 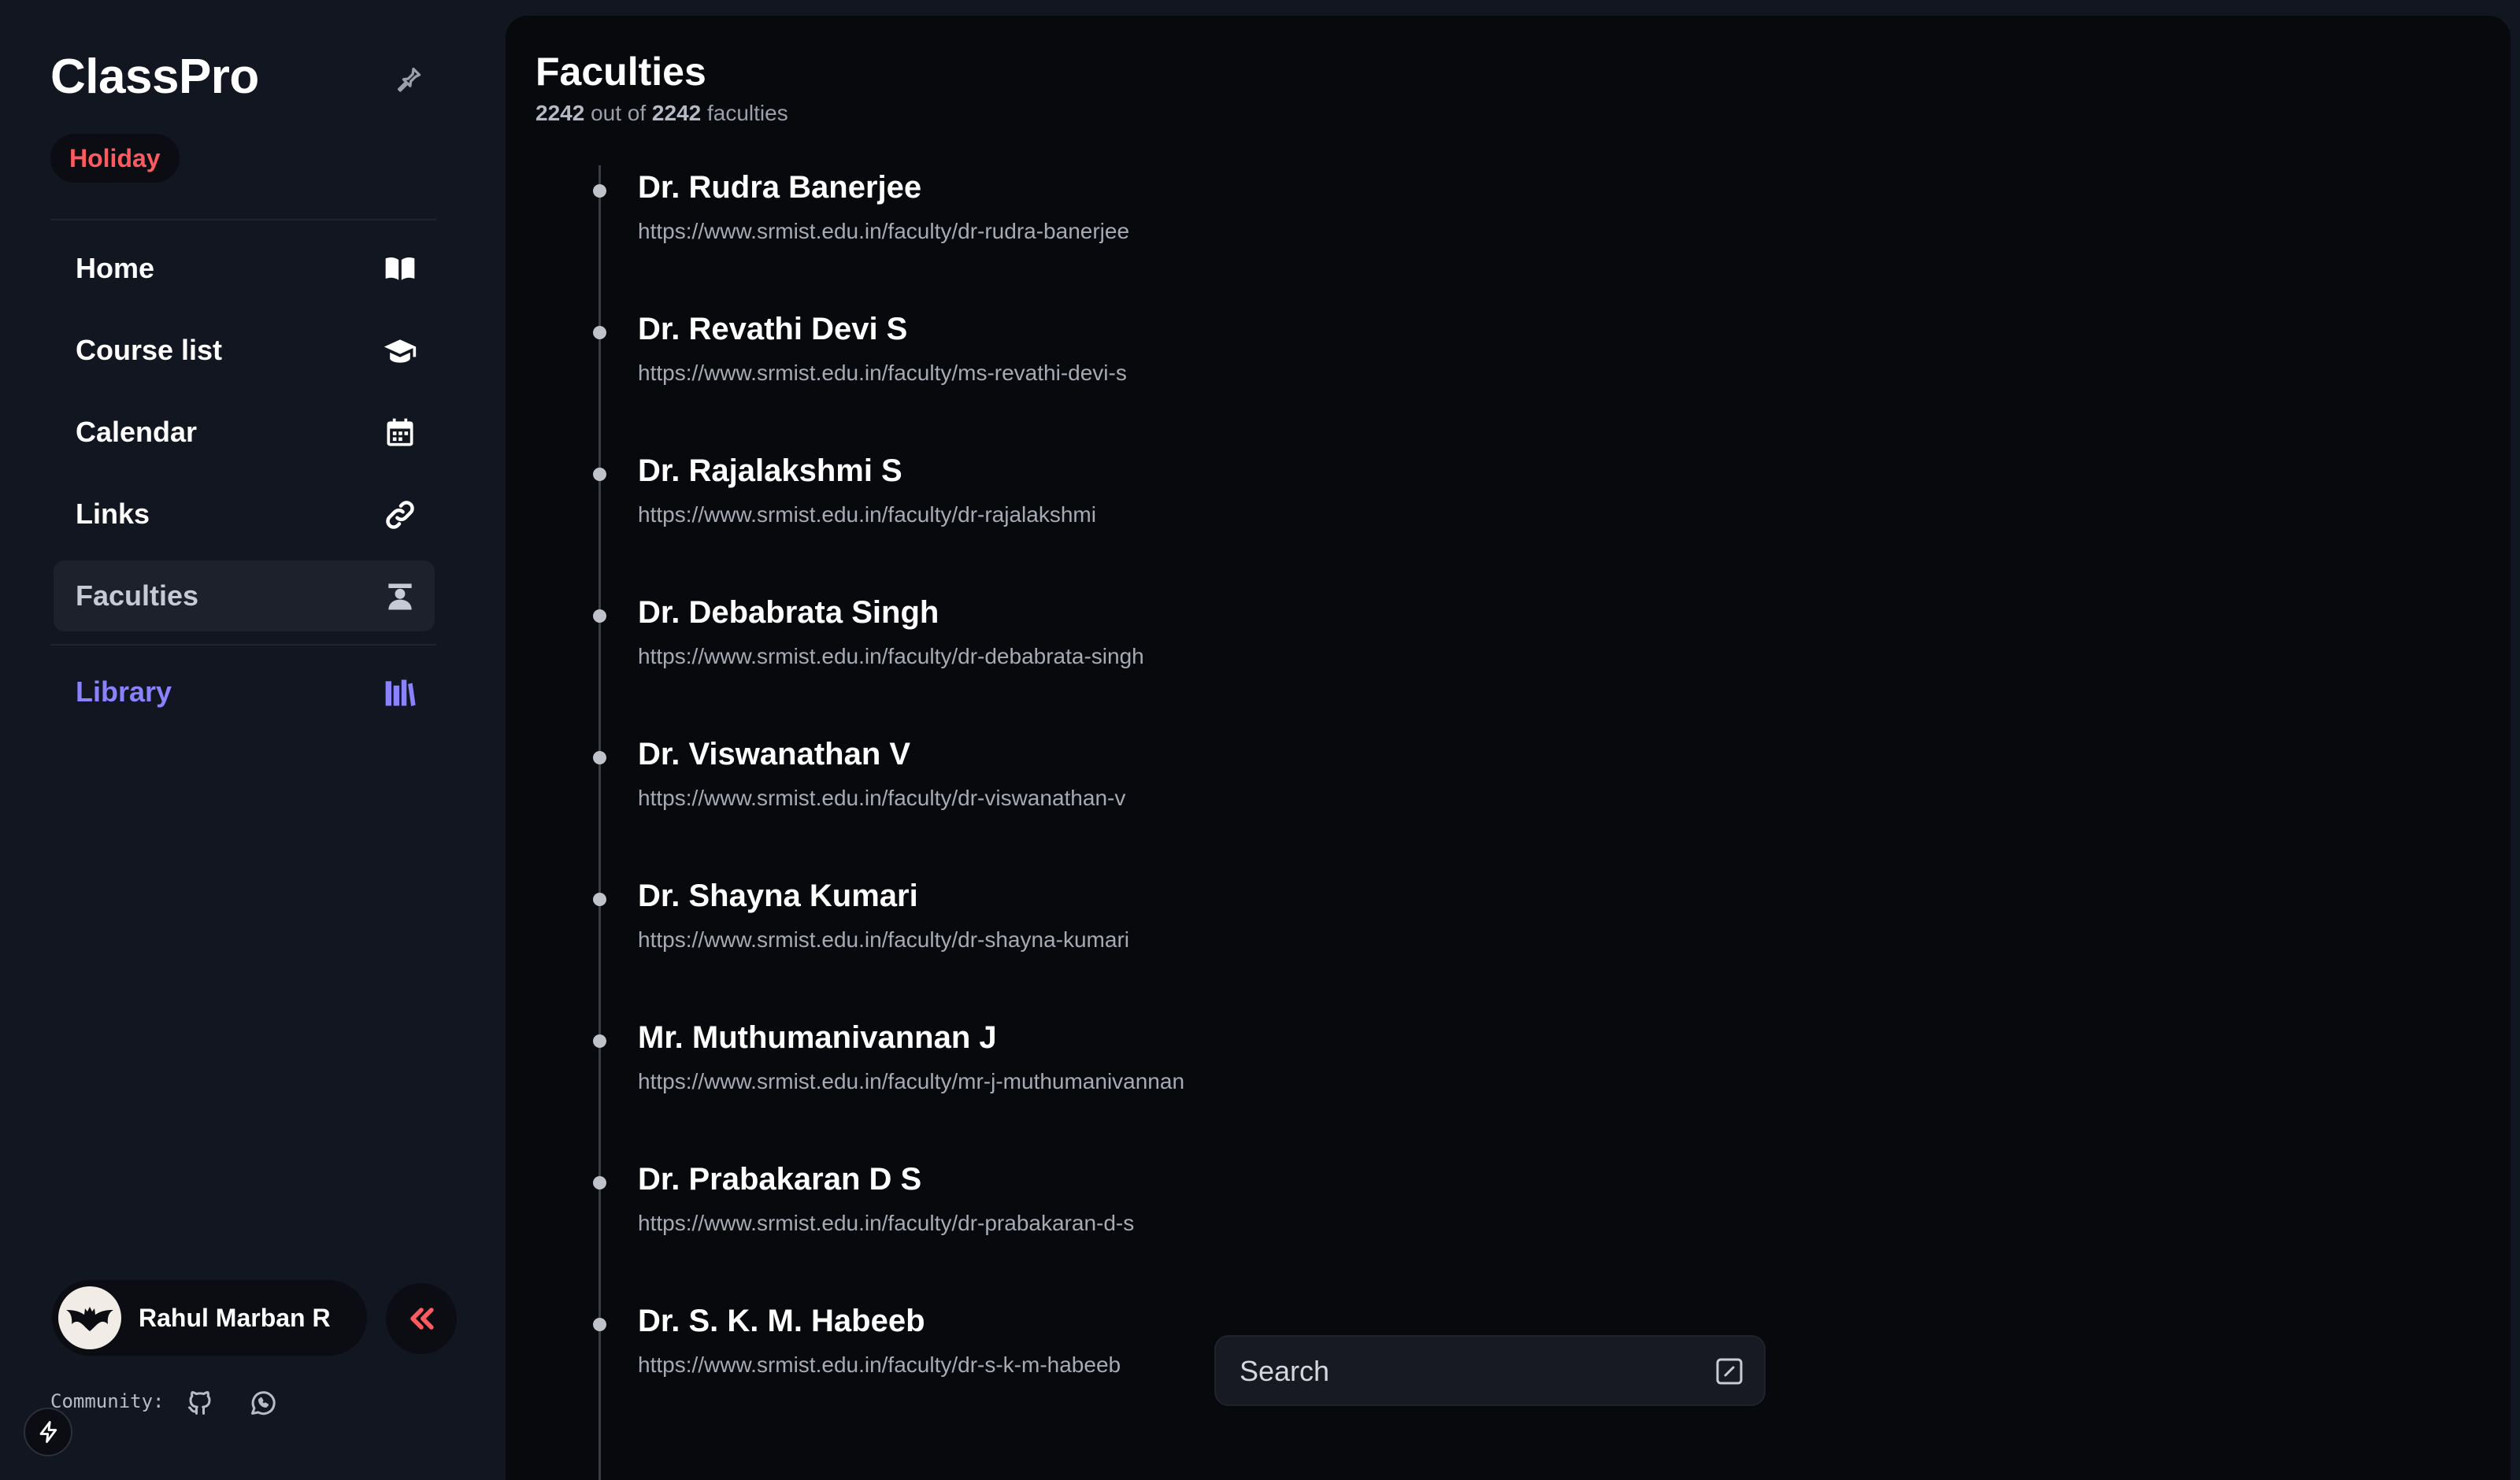 What do you see at coordinates (744, 113) in the screenshot?
I see `faculty-count-suffix: faculties` at bounding box center [744, 113].